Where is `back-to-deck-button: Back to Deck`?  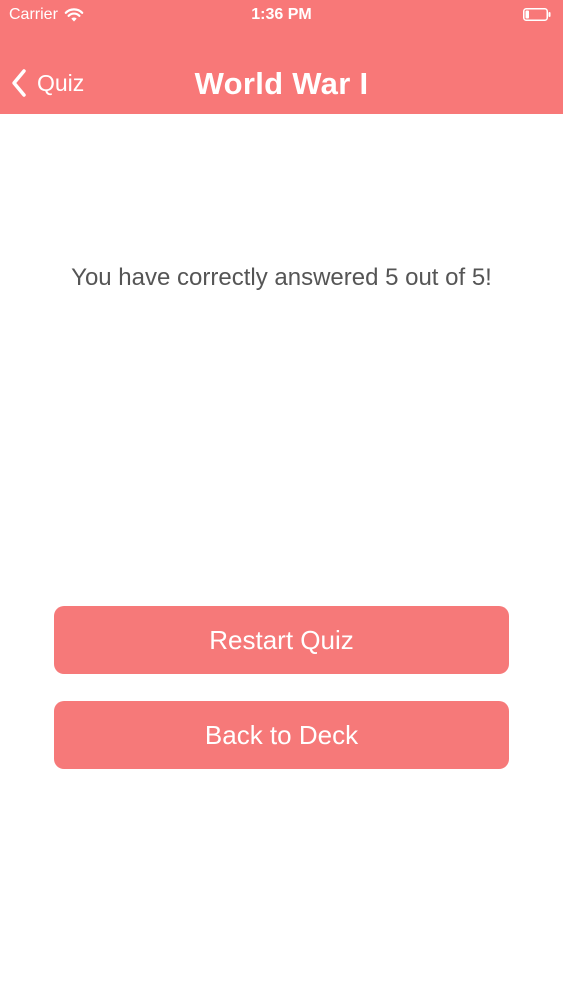
back-to-deck-button: Back to Deck is located at coordinates (281, 735).